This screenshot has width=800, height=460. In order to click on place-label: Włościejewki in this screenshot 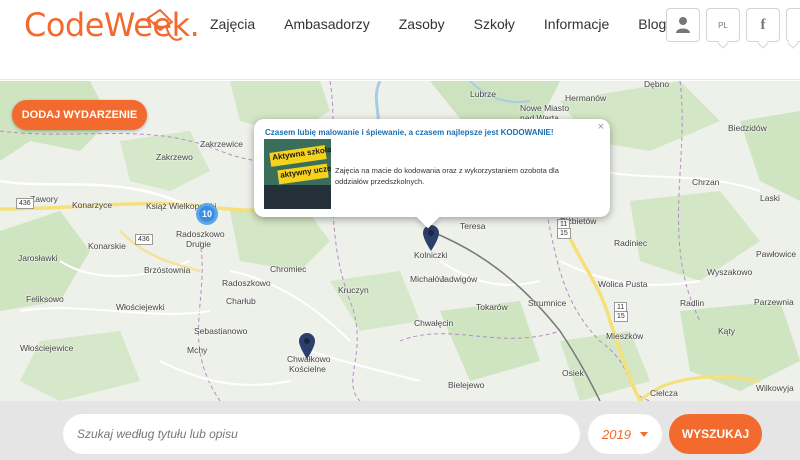, I will do `click(140, 307)`.